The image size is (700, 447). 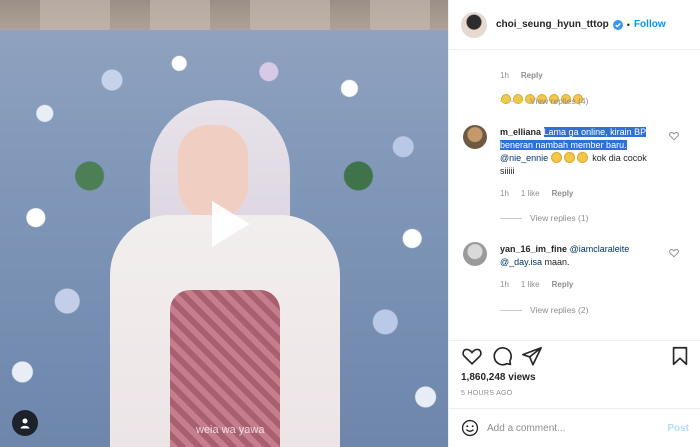 What do you see at coordinates (557, 262) in the screenshot?
I see `comment-tail: maan.` at bounding box center [557, 262].